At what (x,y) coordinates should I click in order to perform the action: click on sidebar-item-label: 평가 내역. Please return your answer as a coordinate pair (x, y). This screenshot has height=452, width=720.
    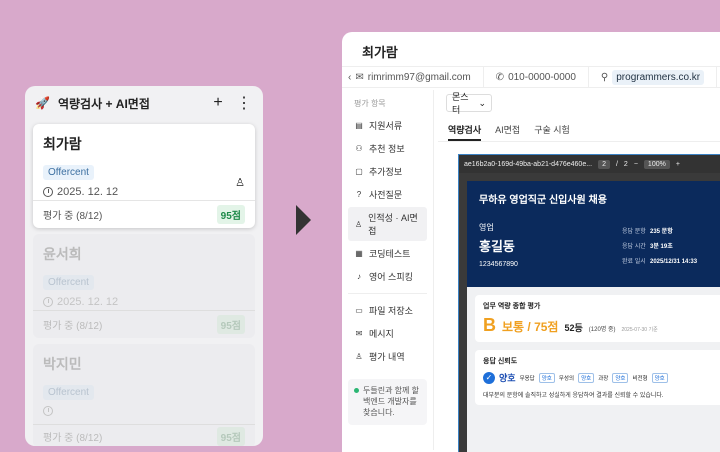
    Looking at the image, I should click on (387, 357).